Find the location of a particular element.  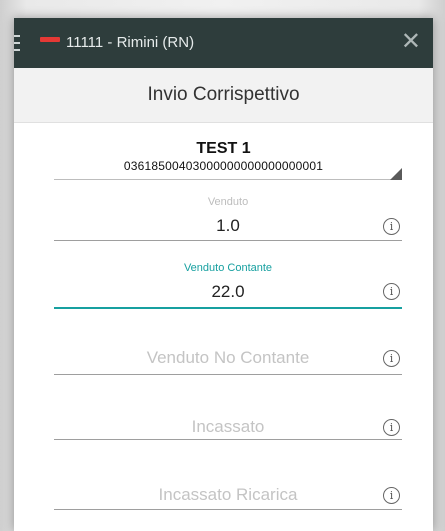

device-serial: 03618500403000000000000000001 is located at coordinates (223, 166).